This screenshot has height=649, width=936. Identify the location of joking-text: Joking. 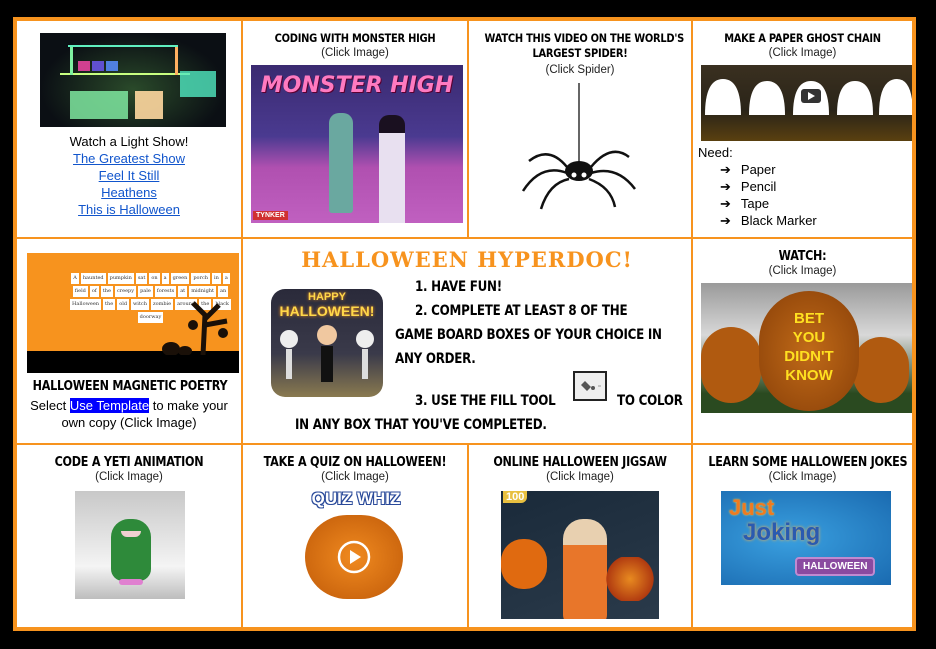
(782, 532).